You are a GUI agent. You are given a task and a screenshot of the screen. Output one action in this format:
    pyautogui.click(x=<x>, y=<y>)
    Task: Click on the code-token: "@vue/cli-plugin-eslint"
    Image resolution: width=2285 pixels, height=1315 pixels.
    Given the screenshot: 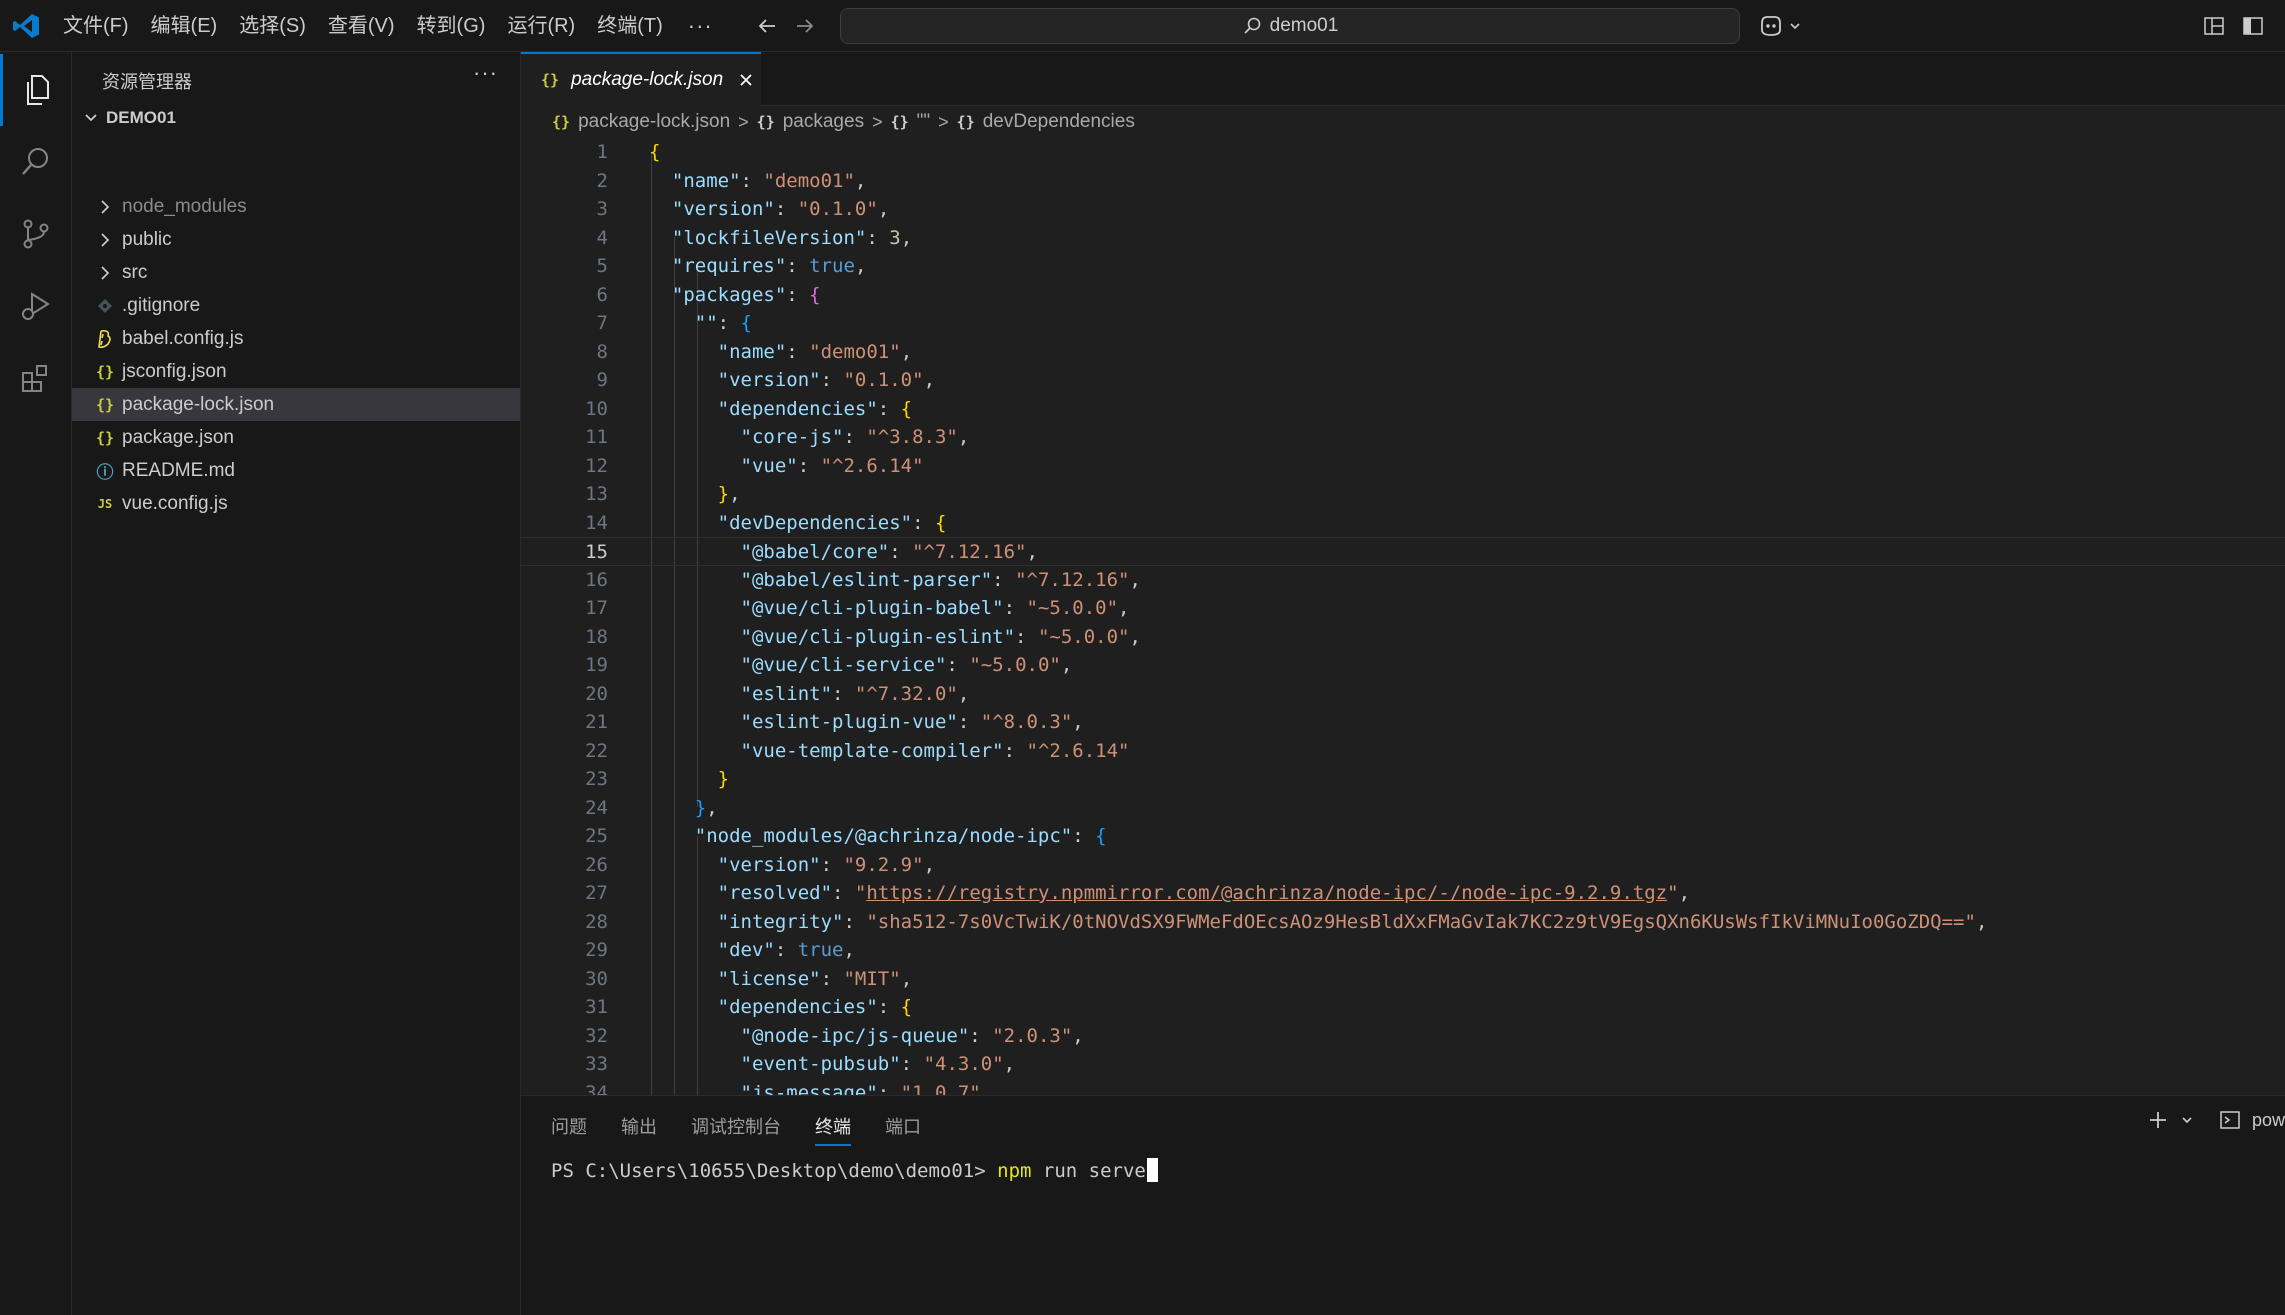 What is the action you would take?
    pyautogui.click(x=832, y=636)
    